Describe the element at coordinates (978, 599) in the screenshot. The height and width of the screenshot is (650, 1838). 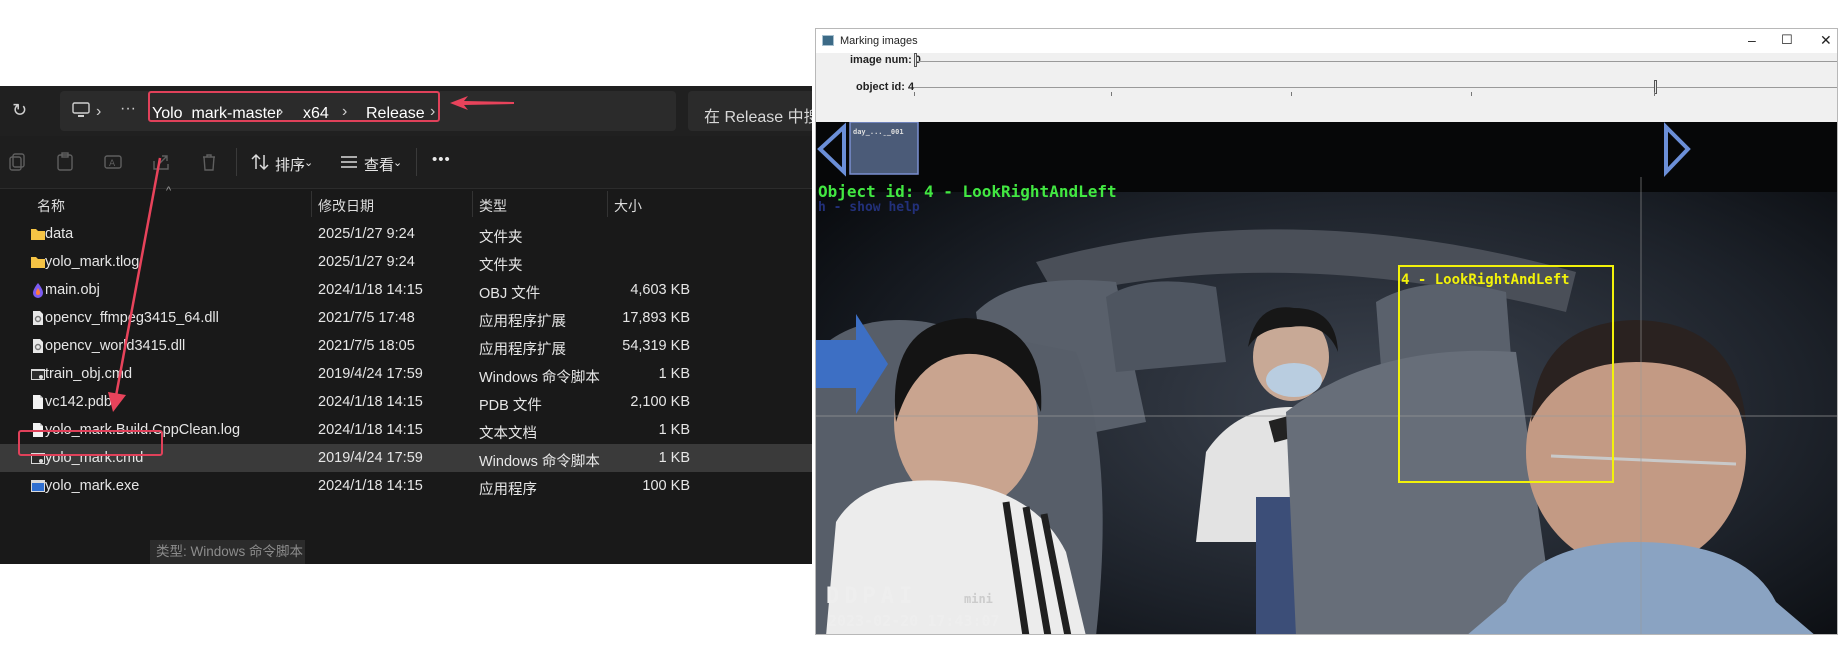
I see `camera-model: mini` at that location.